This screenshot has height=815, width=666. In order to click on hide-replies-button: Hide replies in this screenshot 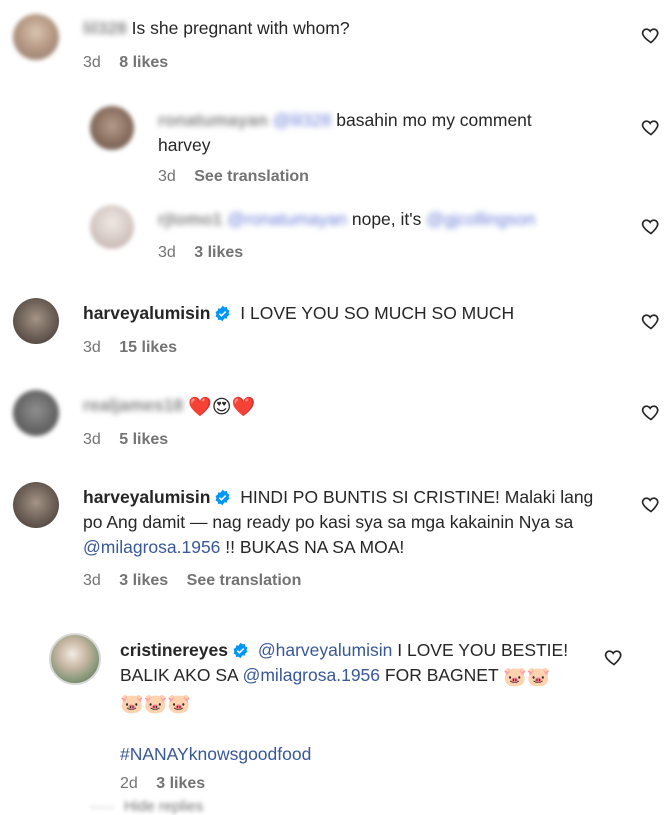, I will do `click(146, 806)`.